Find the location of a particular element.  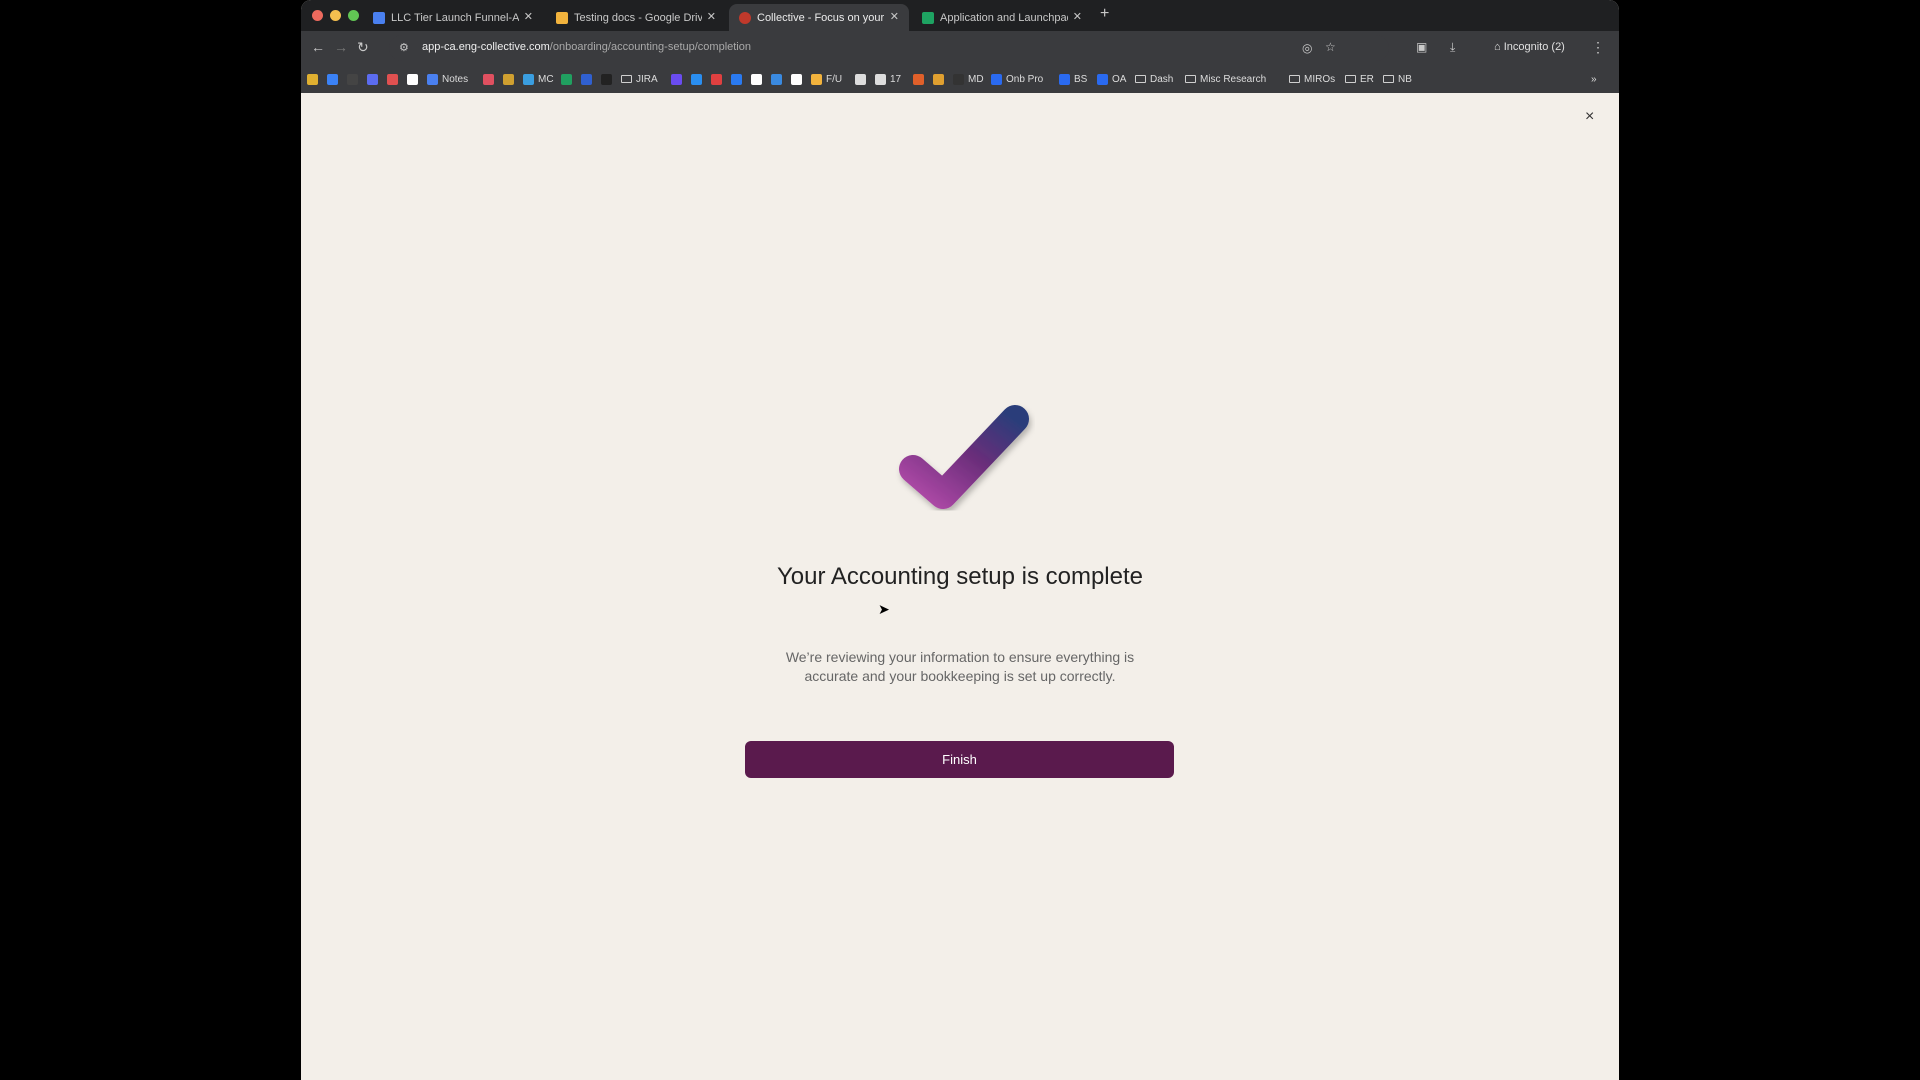

bookmarks-overflow-icon: » is located at coordinates (1594, 79).